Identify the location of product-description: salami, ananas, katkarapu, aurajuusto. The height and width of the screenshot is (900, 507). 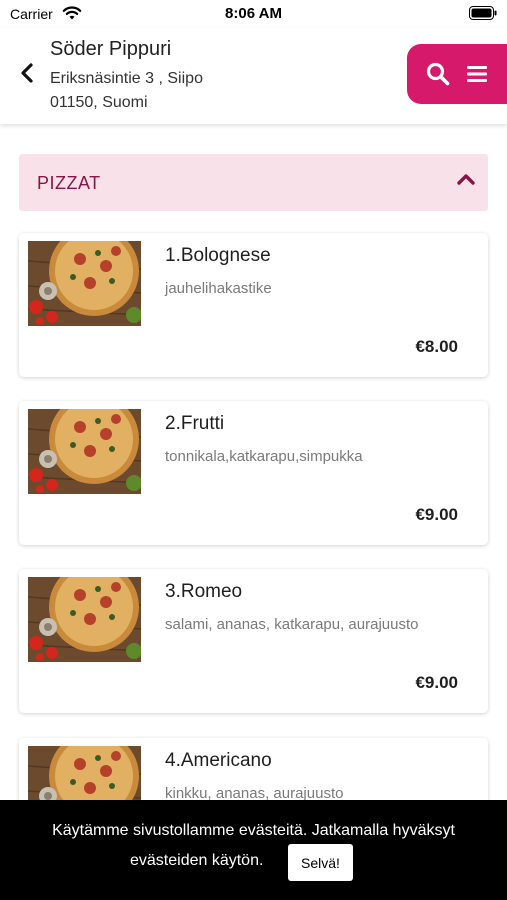
(292, 624).